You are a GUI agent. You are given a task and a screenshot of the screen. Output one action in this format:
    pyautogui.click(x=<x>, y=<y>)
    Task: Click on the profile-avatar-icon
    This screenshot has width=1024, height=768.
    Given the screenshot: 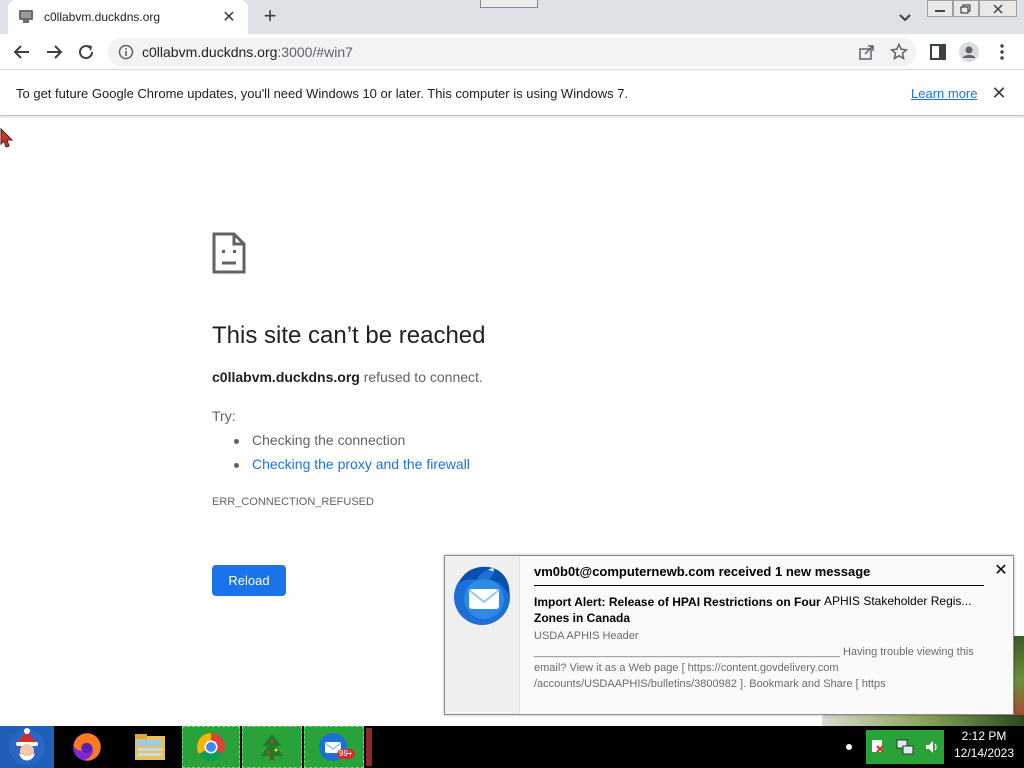 What is the action you would take?
    pyautogui.click(x=969, y=52)
    